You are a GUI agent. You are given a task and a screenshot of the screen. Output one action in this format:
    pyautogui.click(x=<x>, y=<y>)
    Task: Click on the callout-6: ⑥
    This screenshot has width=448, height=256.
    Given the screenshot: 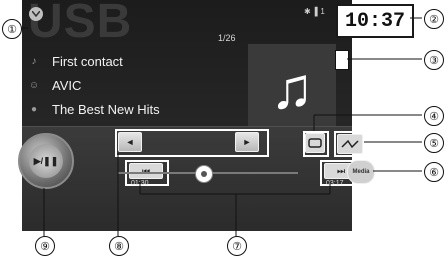 What is the action you would take?
    pyautogui.click(x=434, y=172)
    